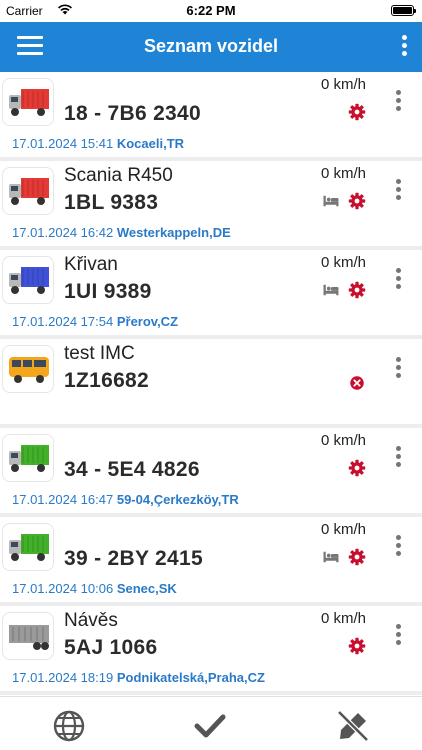 This screenshot has height=750, width=422. What do you see at coordinates (63, 588) in the screenshot?
I see `vehicle-timestamp: 17.01.2024 10:06` at bounding box center [63, 588].